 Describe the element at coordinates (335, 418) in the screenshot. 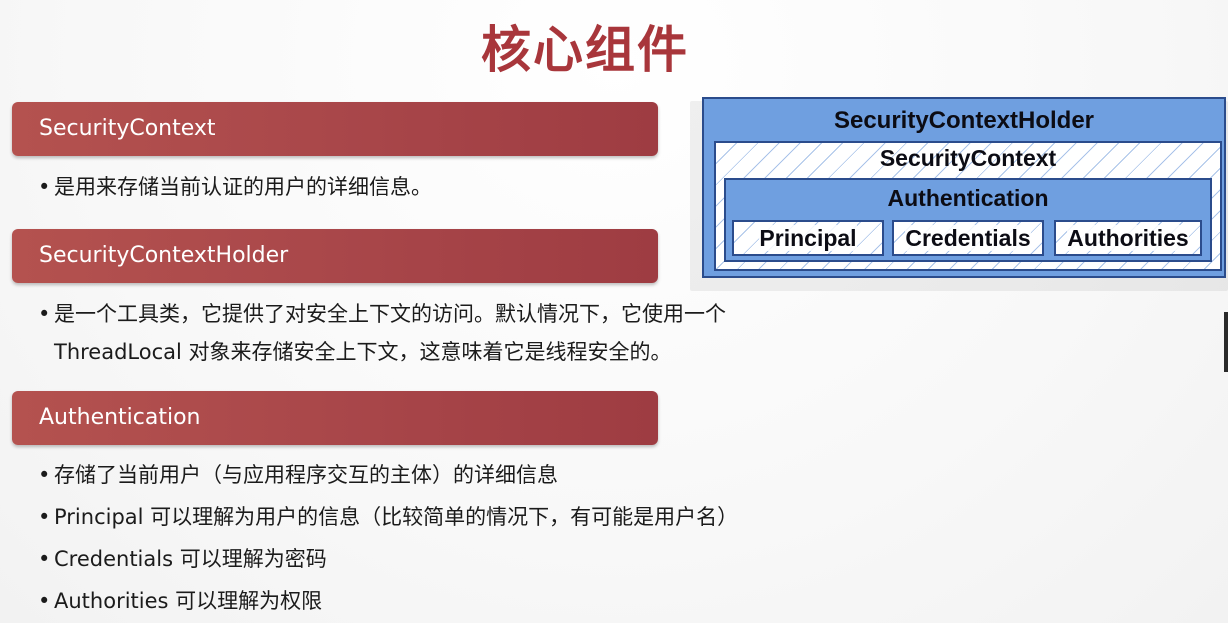

I see `section-heading-authentication: Authentication` at that location.